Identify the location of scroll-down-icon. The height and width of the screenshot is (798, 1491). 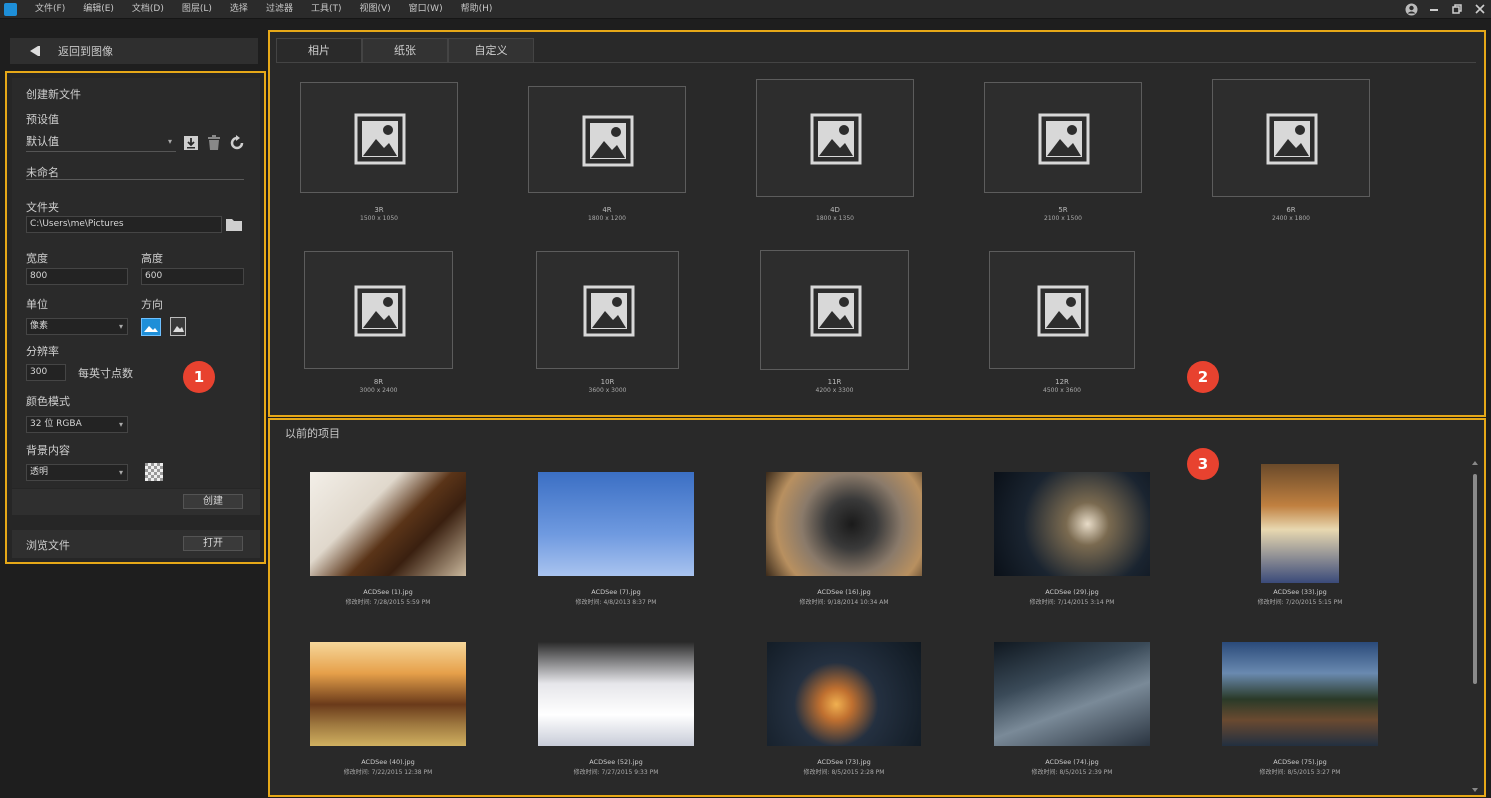
(1475, 790).